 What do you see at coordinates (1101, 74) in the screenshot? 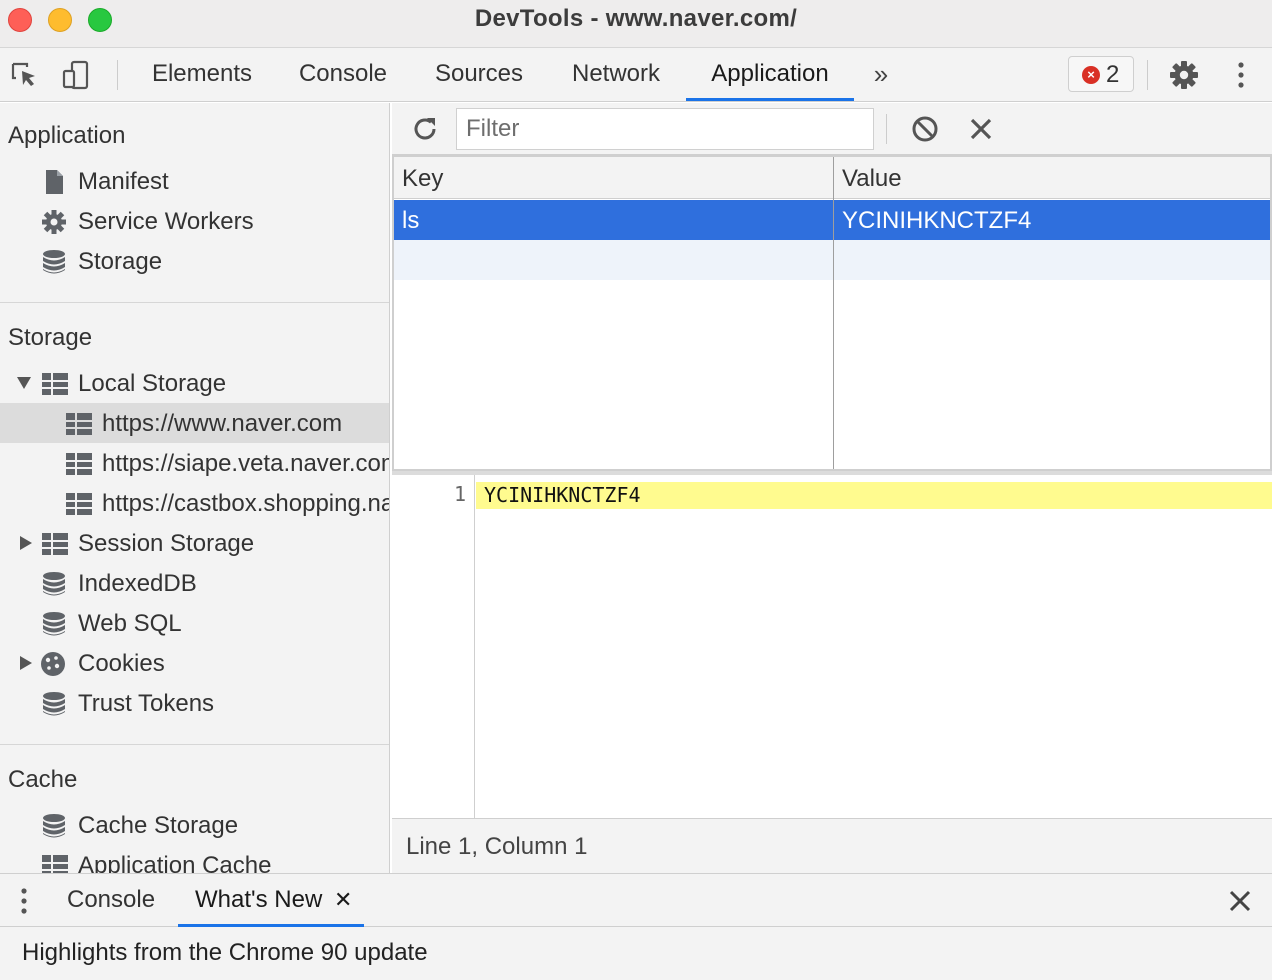
I see `error-count-badge: × 2` at bounding box center [1101, 74].